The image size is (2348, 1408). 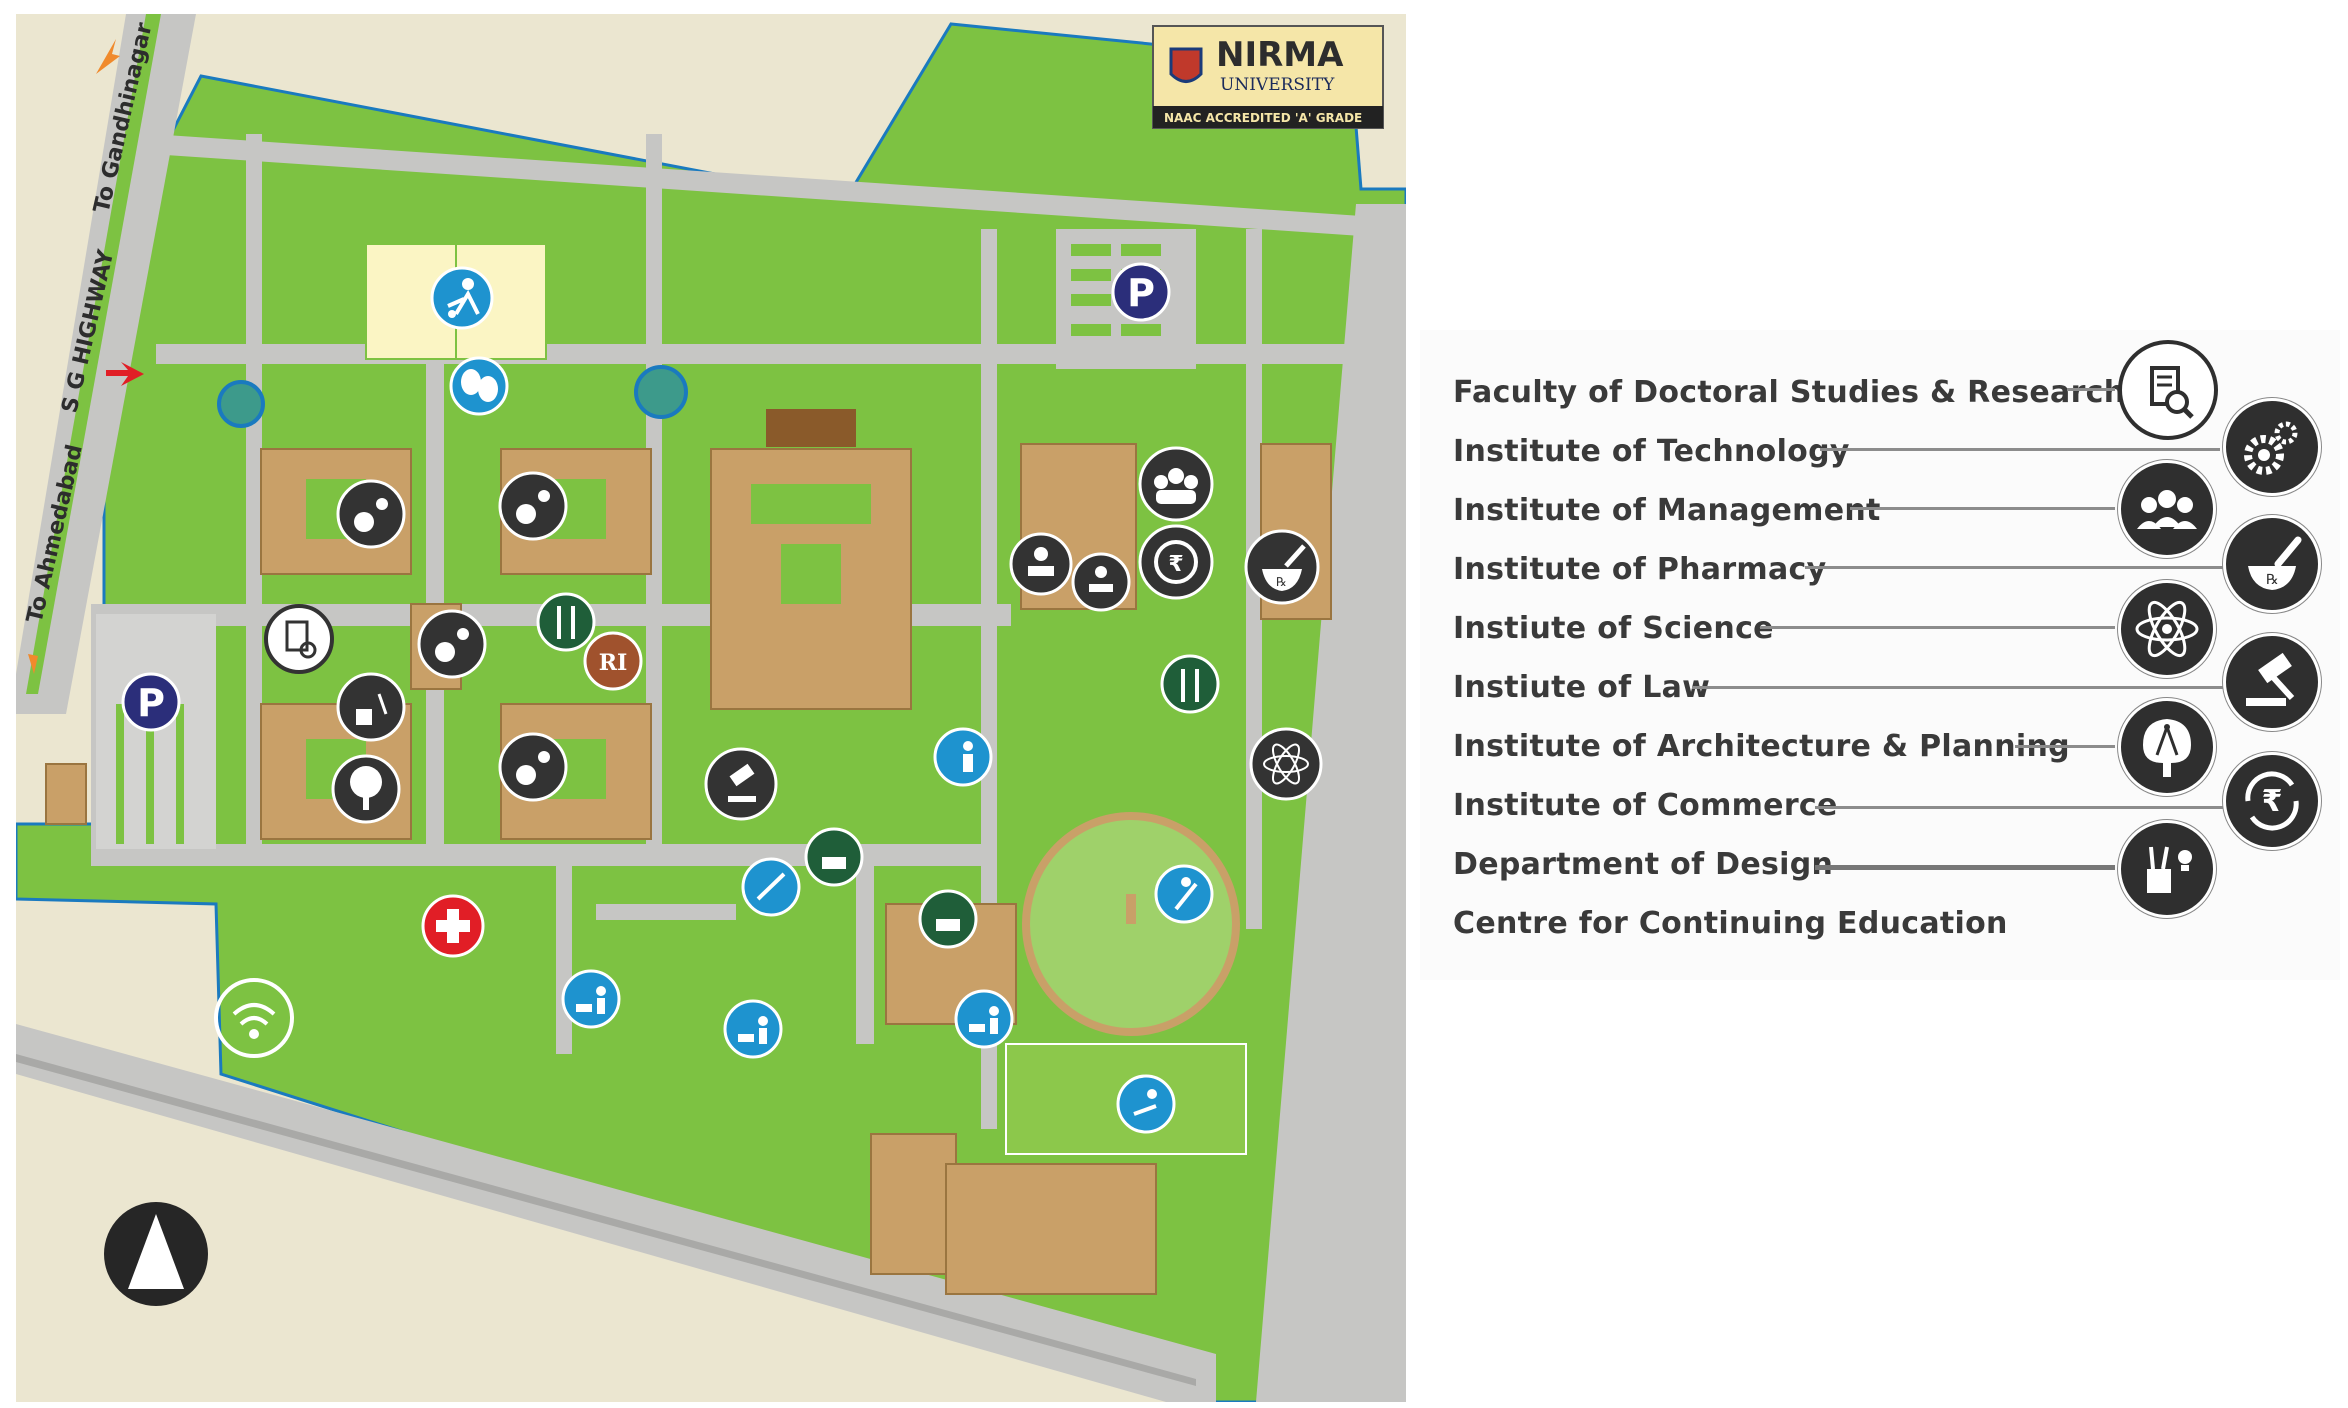 I want to click on block-i, so click(x=66, y=794).